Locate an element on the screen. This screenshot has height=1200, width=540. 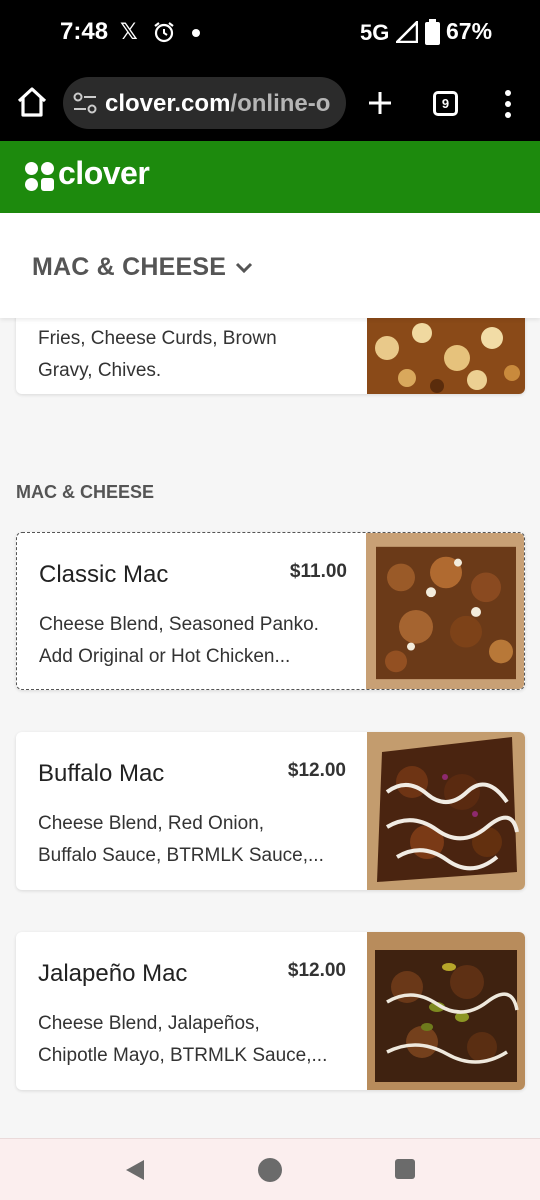
status-time: 7:48 is located at coordinates (84, 31).